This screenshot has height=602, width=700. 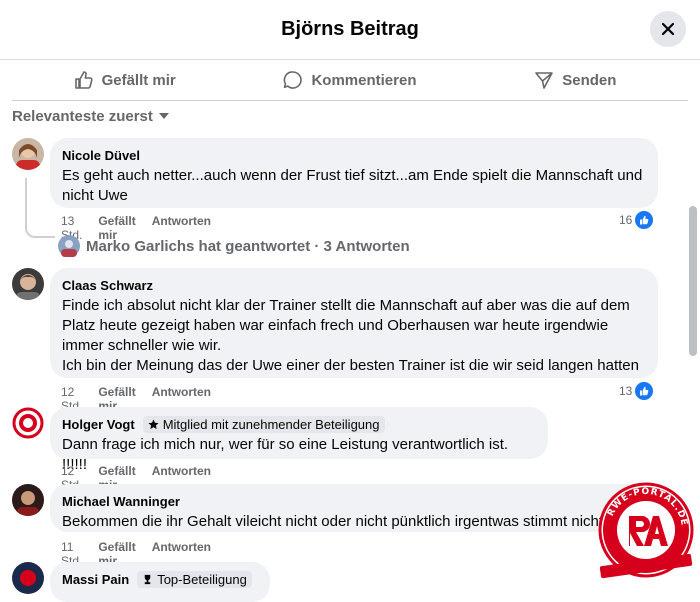 I want to click on like-label: Gefällt mir, so click(x=138, y=80).